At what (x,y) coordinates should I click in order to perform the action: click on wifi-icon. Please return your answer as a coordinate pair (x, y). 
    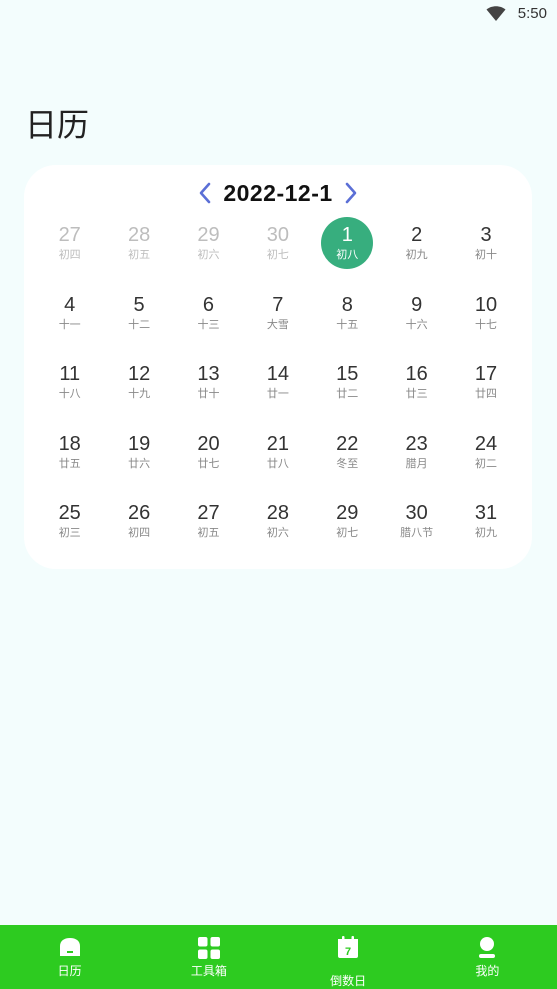
    Looking at the image, I should click on (496, 13).